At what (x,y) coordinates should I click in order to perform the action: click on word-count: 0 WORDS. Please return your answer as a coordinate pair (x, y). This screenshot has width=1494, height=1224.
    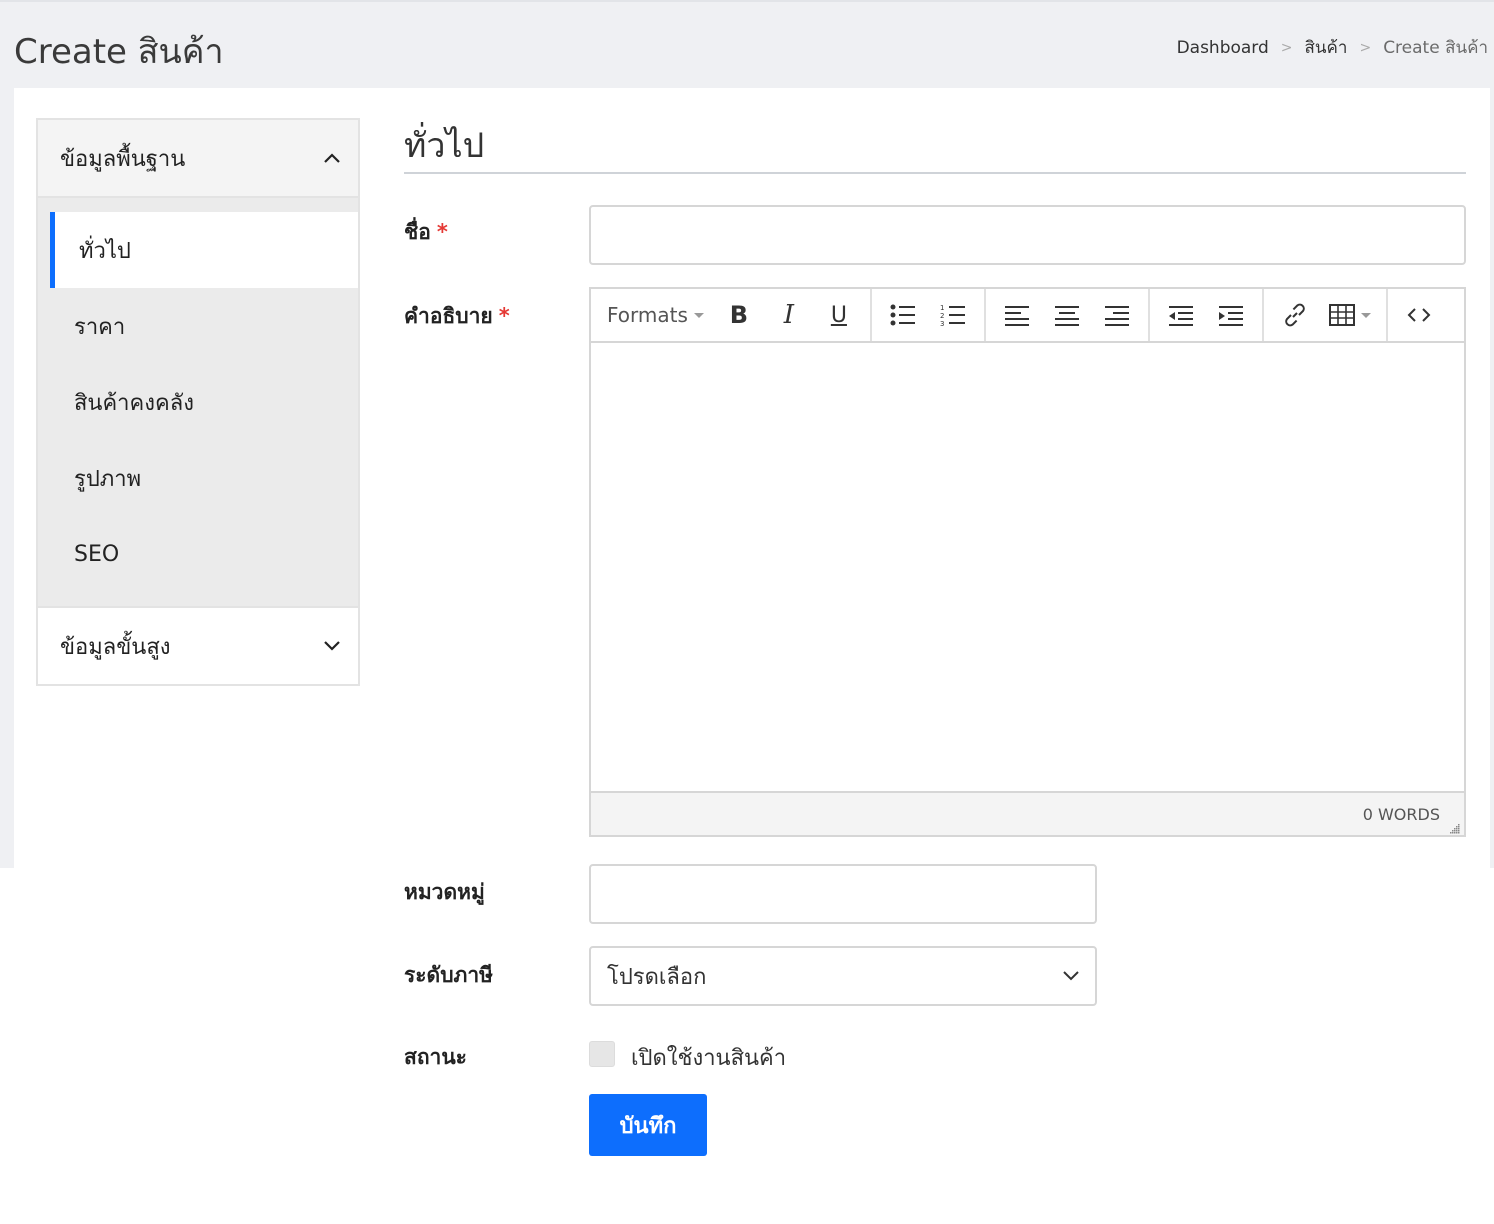
    Looking at the image, I should click on (1401, 814).